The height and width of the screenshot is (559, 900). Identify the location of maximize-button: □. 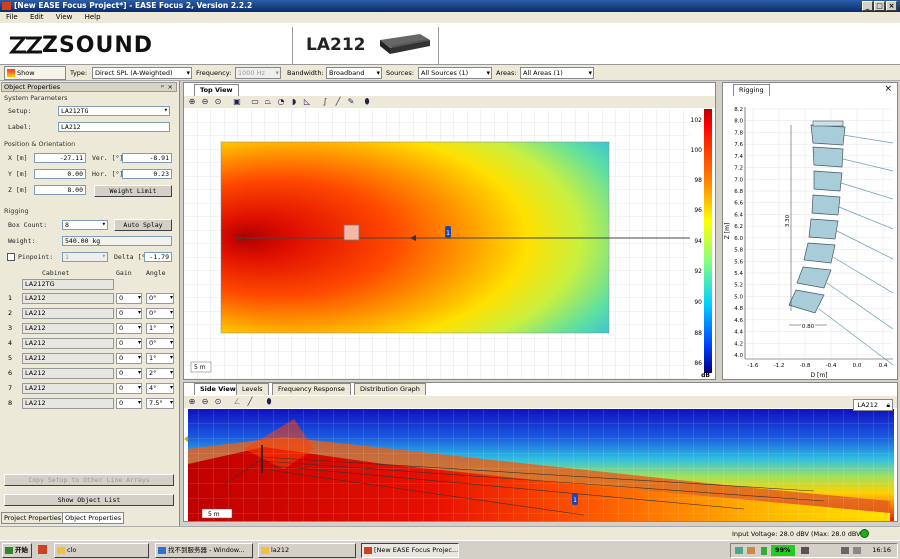
(879, 6).